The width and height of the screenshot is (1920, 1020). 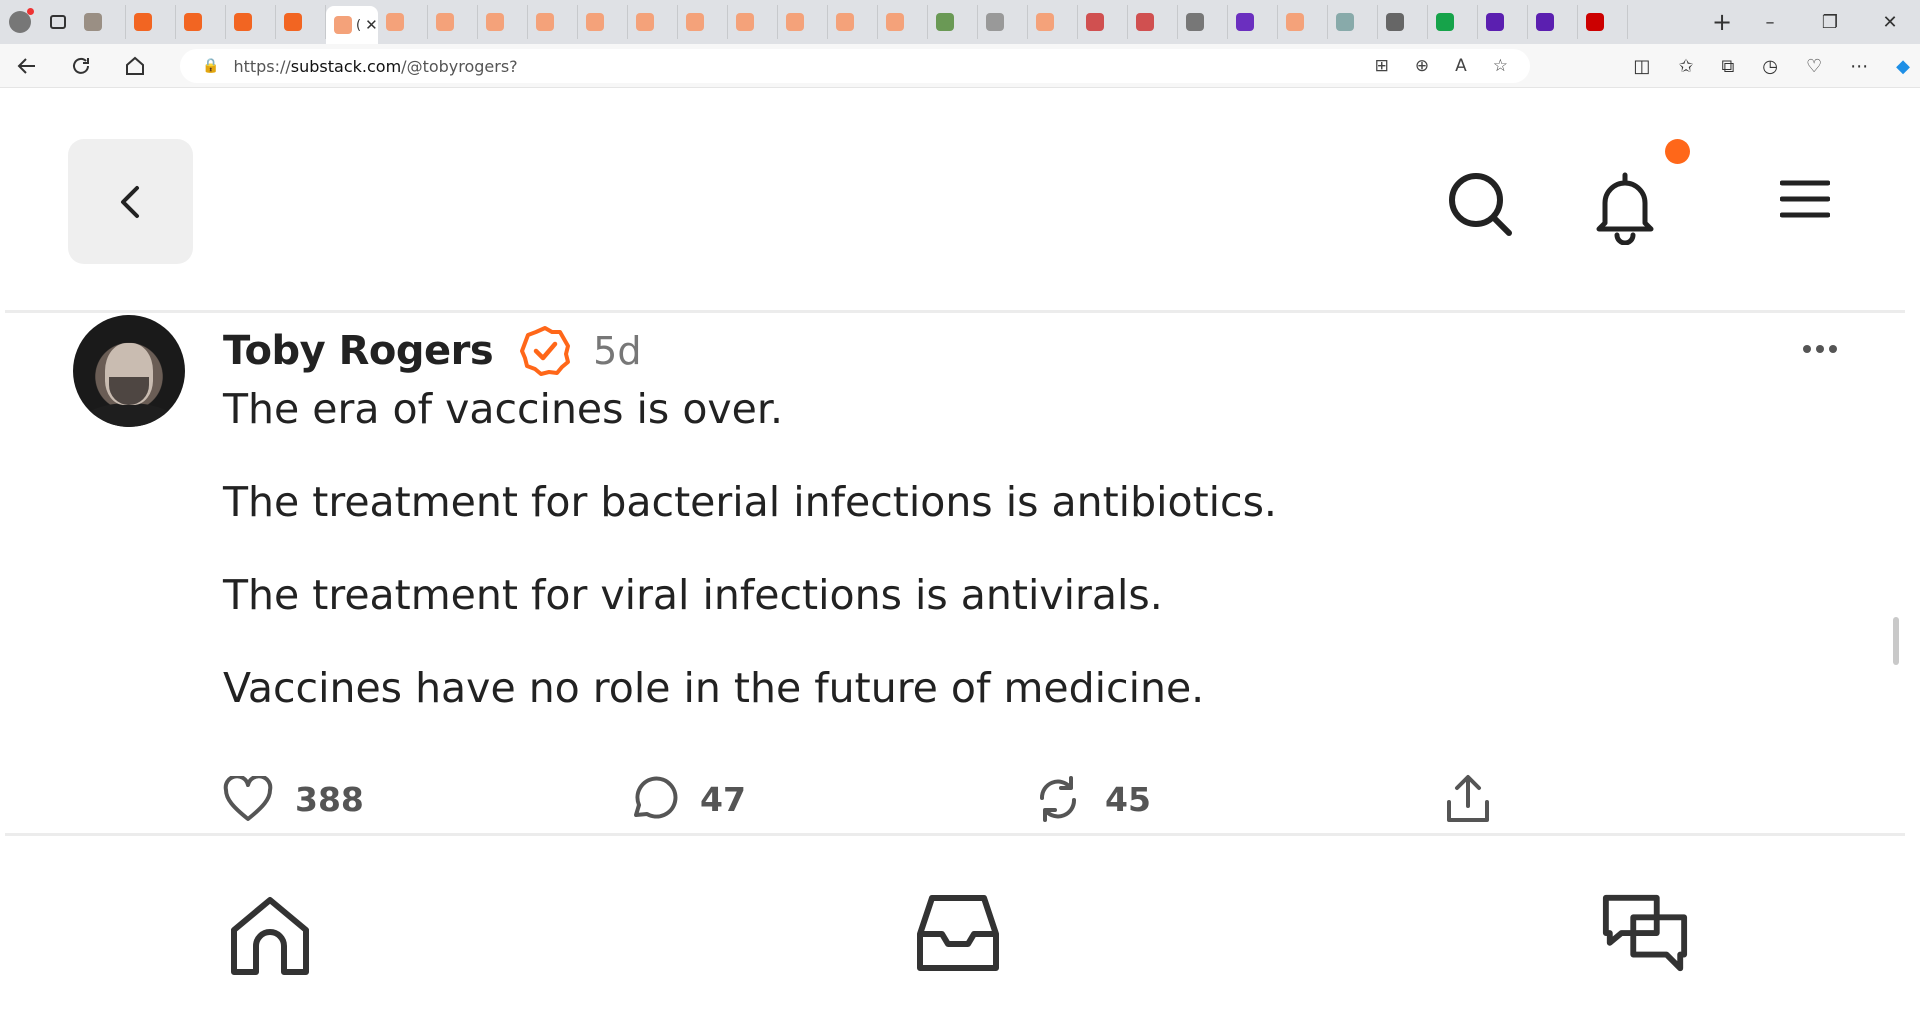 I want to click on zoom-icon: ⊕, so click(x=1422, y=66).